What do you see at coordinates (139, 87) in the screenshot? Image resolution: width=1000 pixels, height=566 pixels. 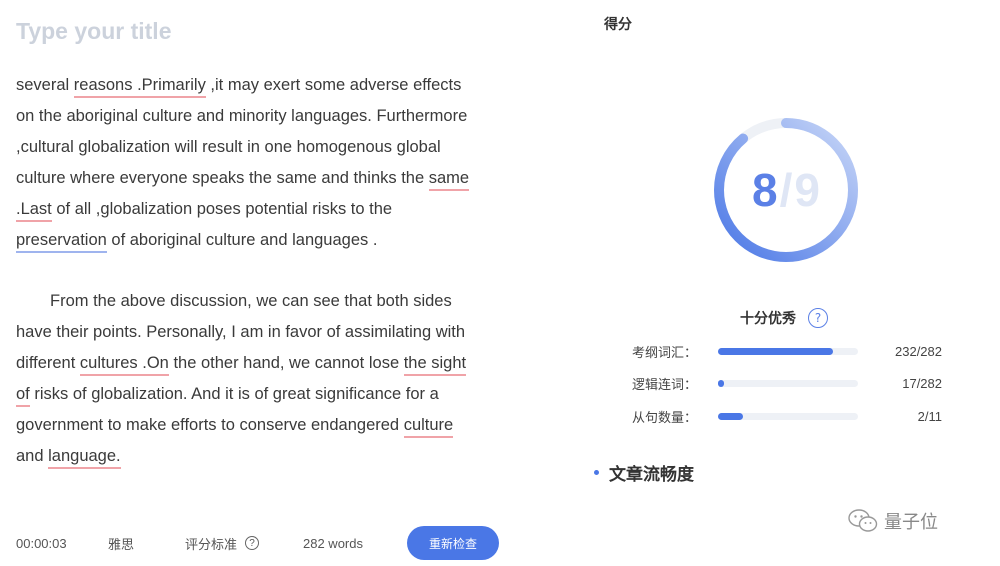 I see `flagged-phrase: reasons .Primarily` at bounding box center [139, 87].